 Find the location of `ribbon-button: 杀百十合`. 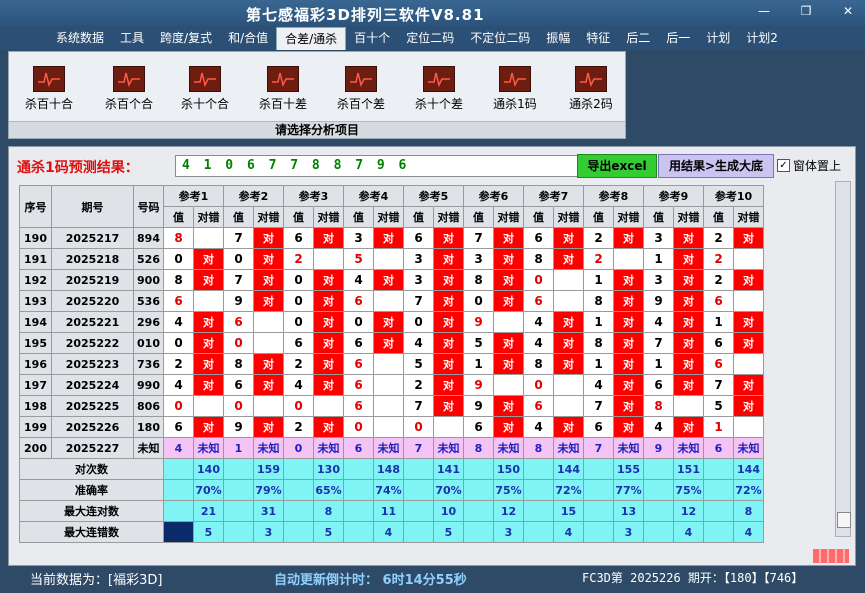

ribbon-button: 杀百十合 is located at coordinates (49, 89).